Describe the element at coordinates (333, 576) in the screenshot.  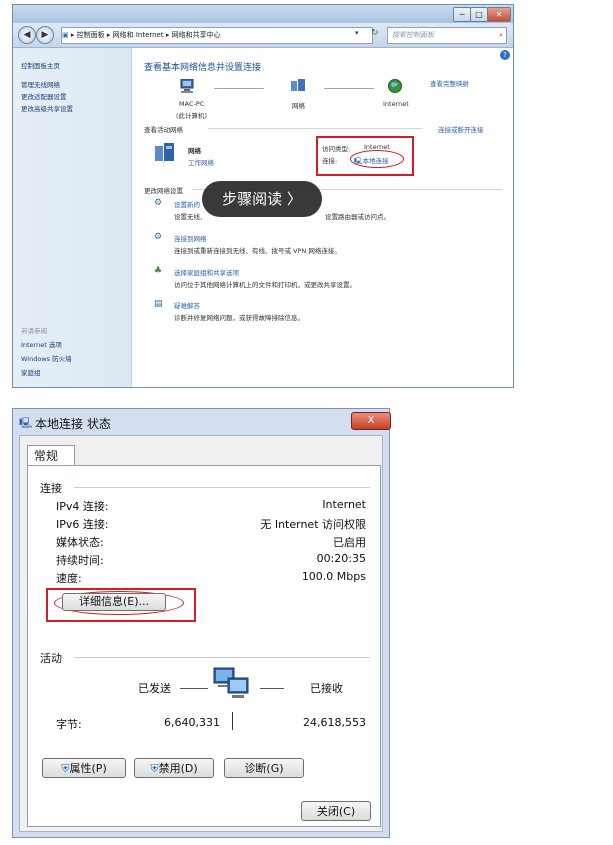
I see `speed-value: 100.0 Mbps` at that location.